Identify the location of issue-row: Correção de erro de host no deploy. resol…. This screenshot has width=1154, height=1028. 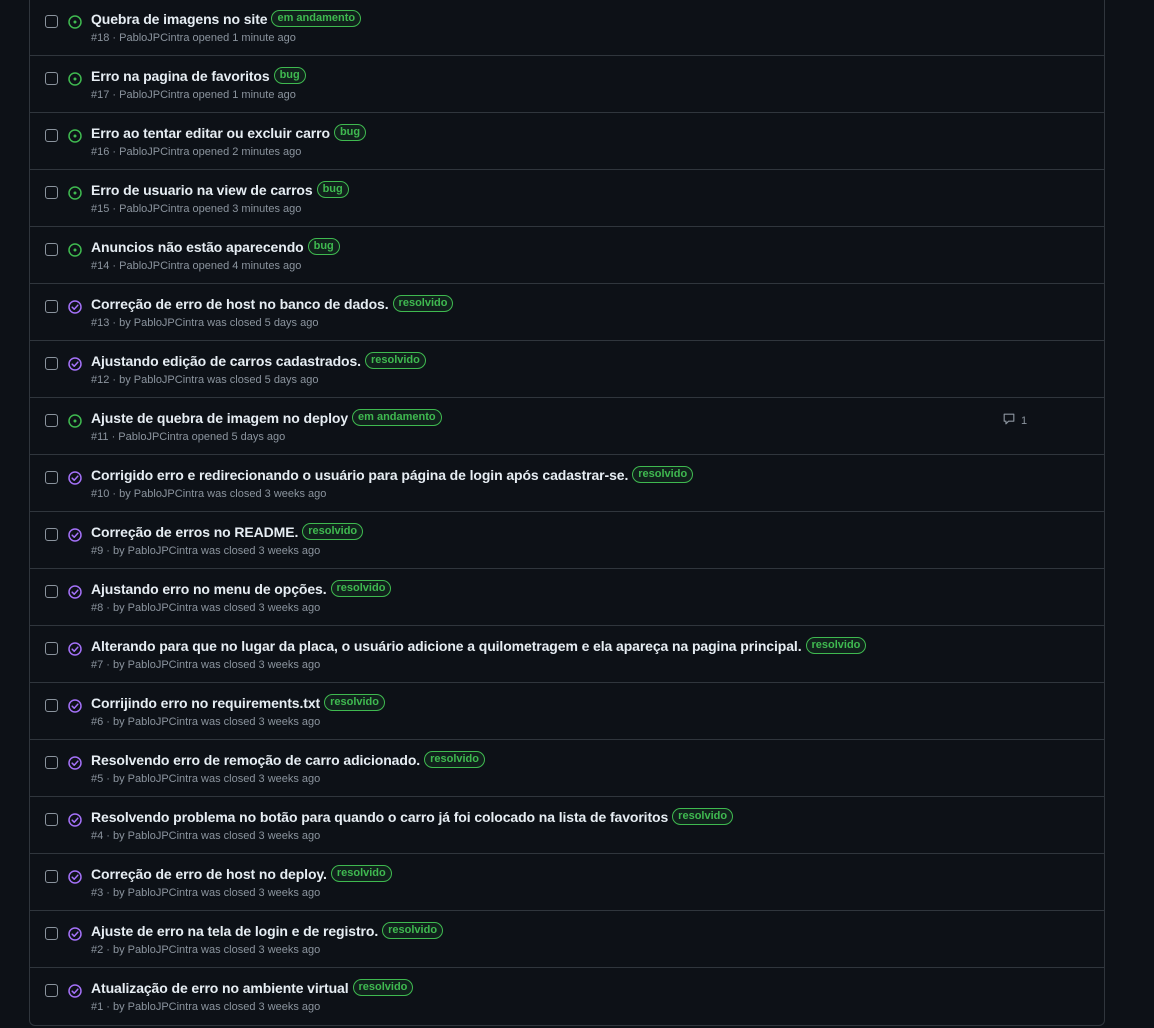
(567, 881).